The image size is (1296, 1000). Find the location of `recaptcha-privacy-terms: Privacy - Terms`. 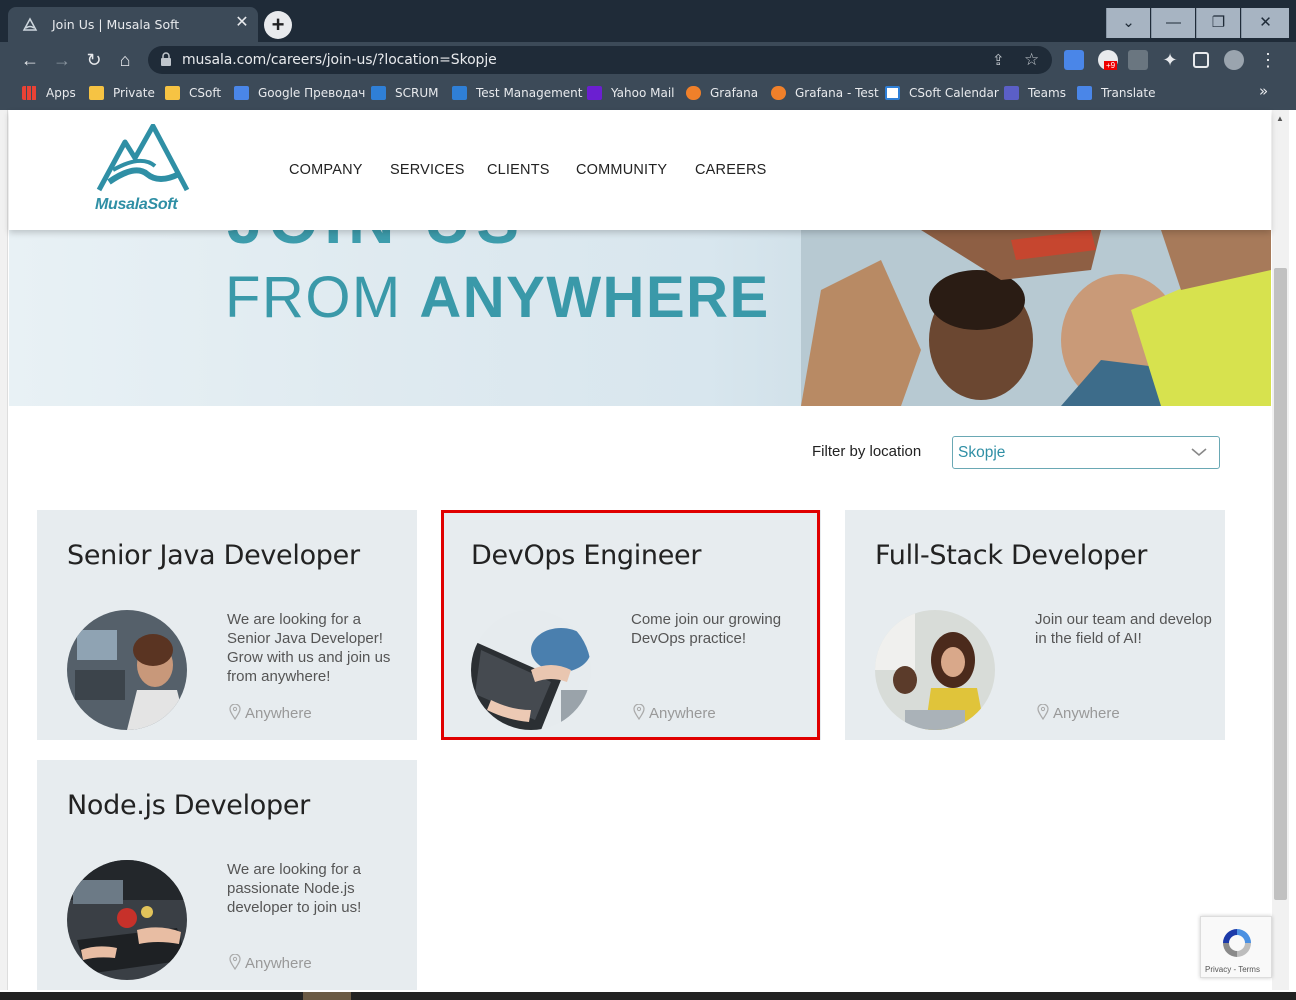

recaptcha-privacy-terms: Privacy - Terms is located at coordinates (1232, 969).